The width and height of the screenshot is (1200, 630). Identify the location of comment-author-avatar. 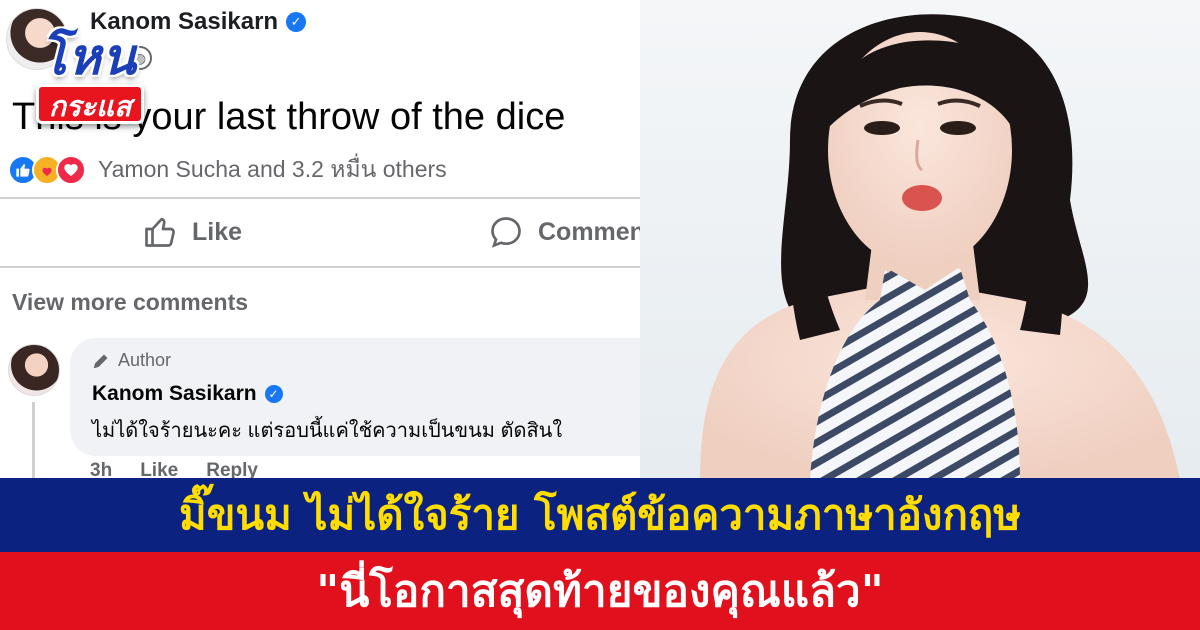
(34, 370).